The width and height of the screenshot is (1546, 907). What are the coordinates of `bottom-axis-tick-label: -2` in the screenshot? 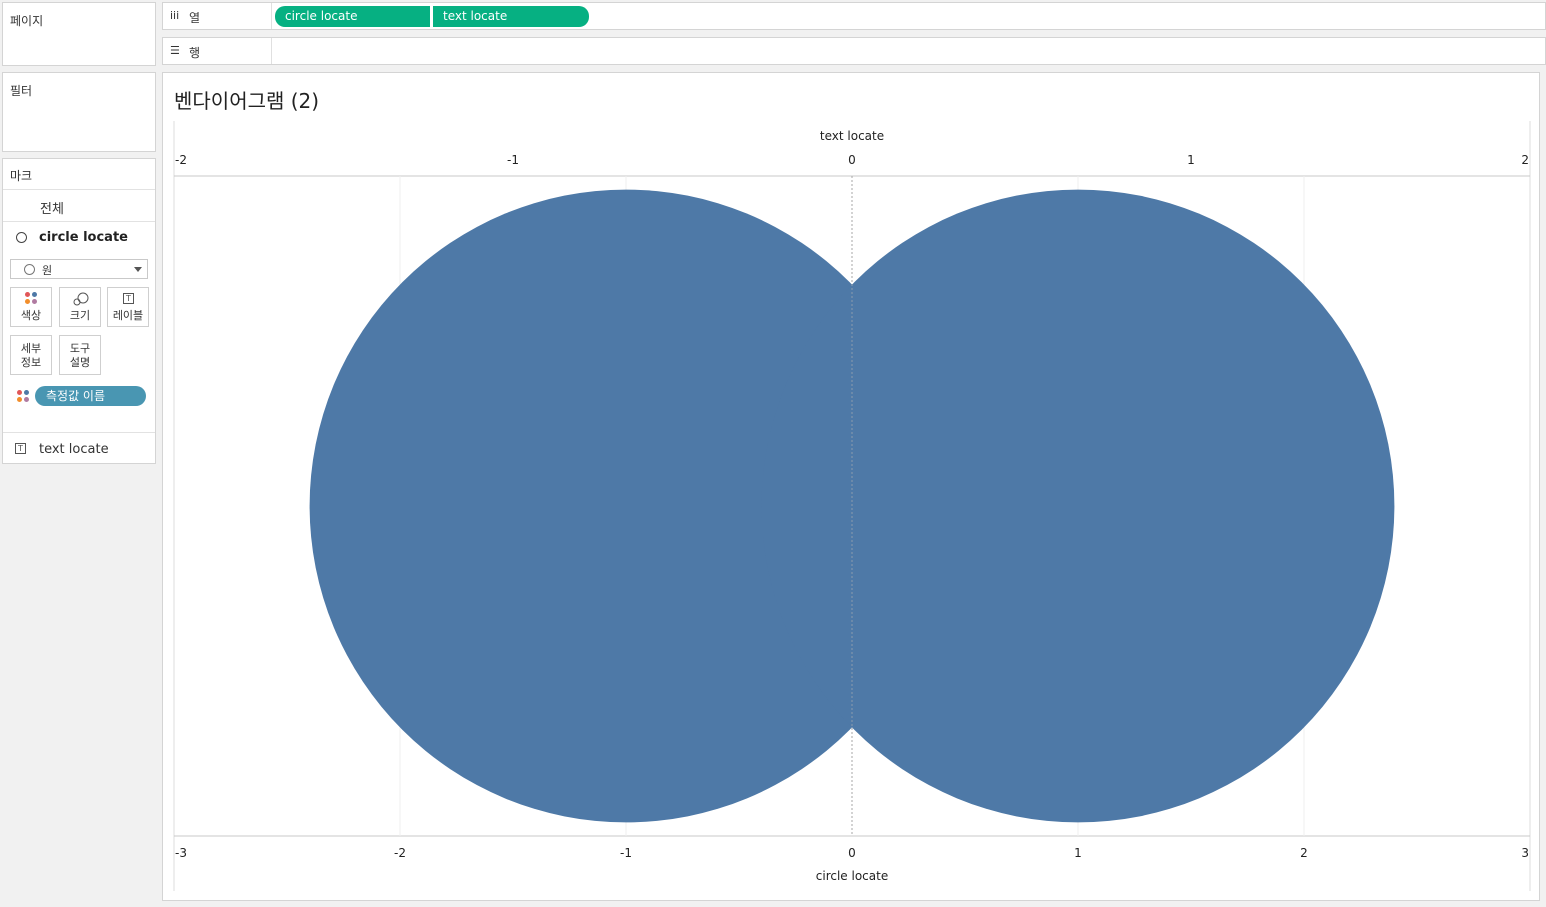 It's located at (400, 853).